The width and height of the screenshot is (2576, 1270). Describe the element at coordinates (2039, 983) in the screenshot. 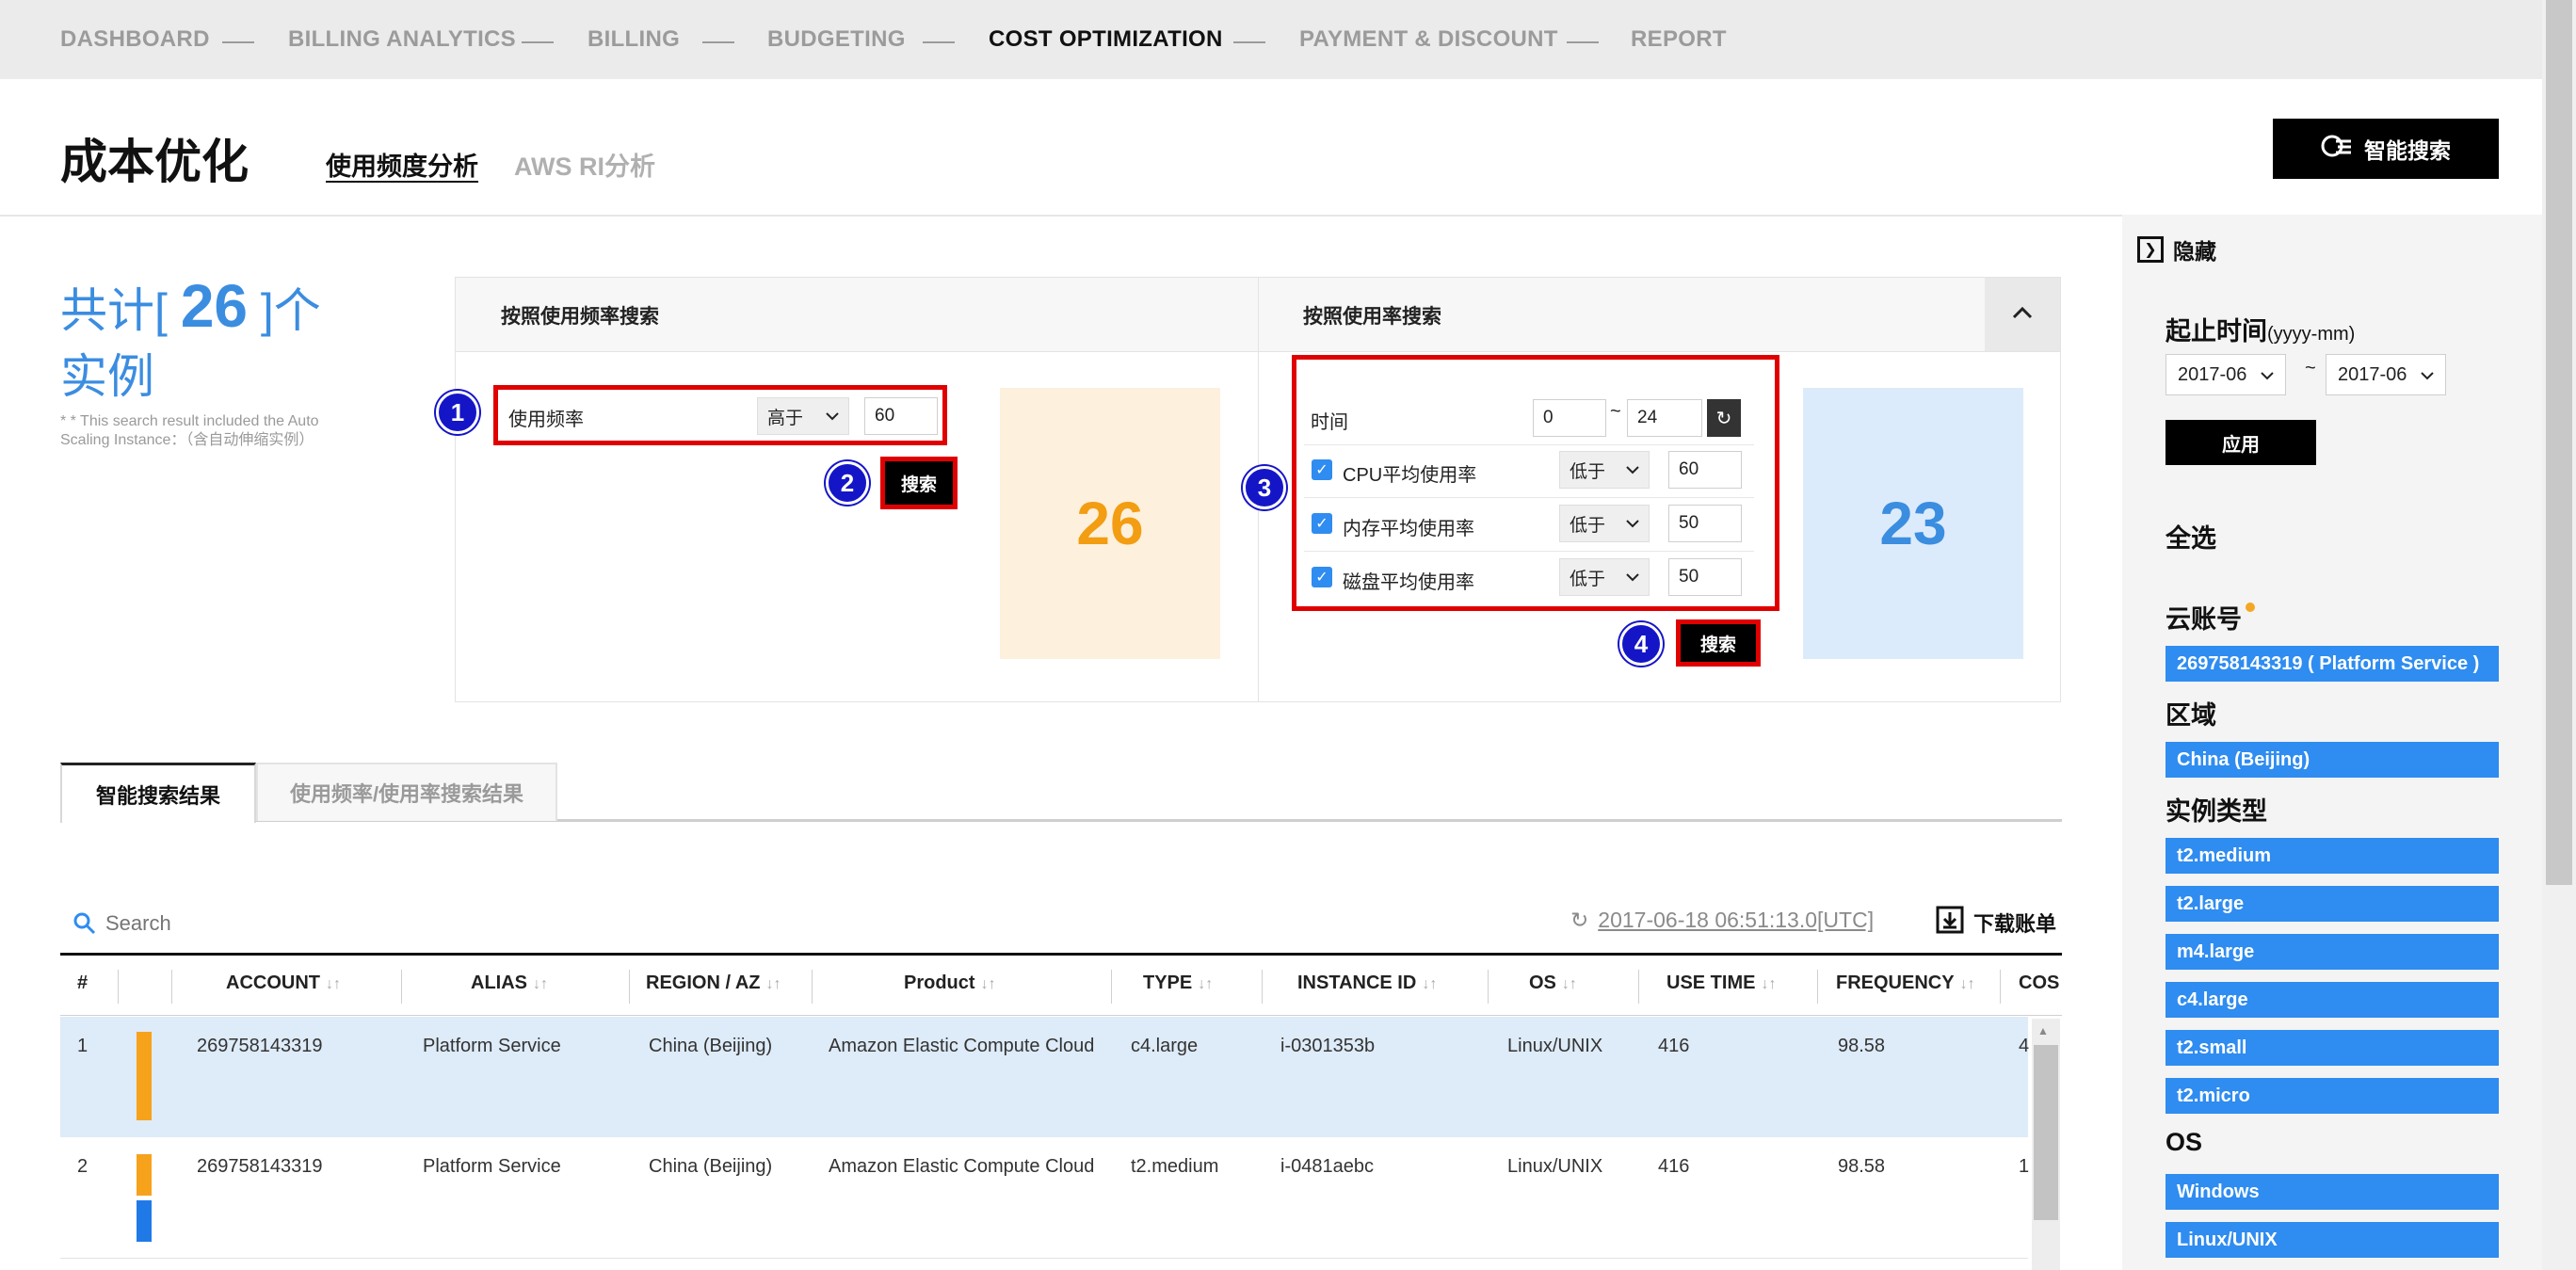

I see `col-header-cost: COS` at that location.